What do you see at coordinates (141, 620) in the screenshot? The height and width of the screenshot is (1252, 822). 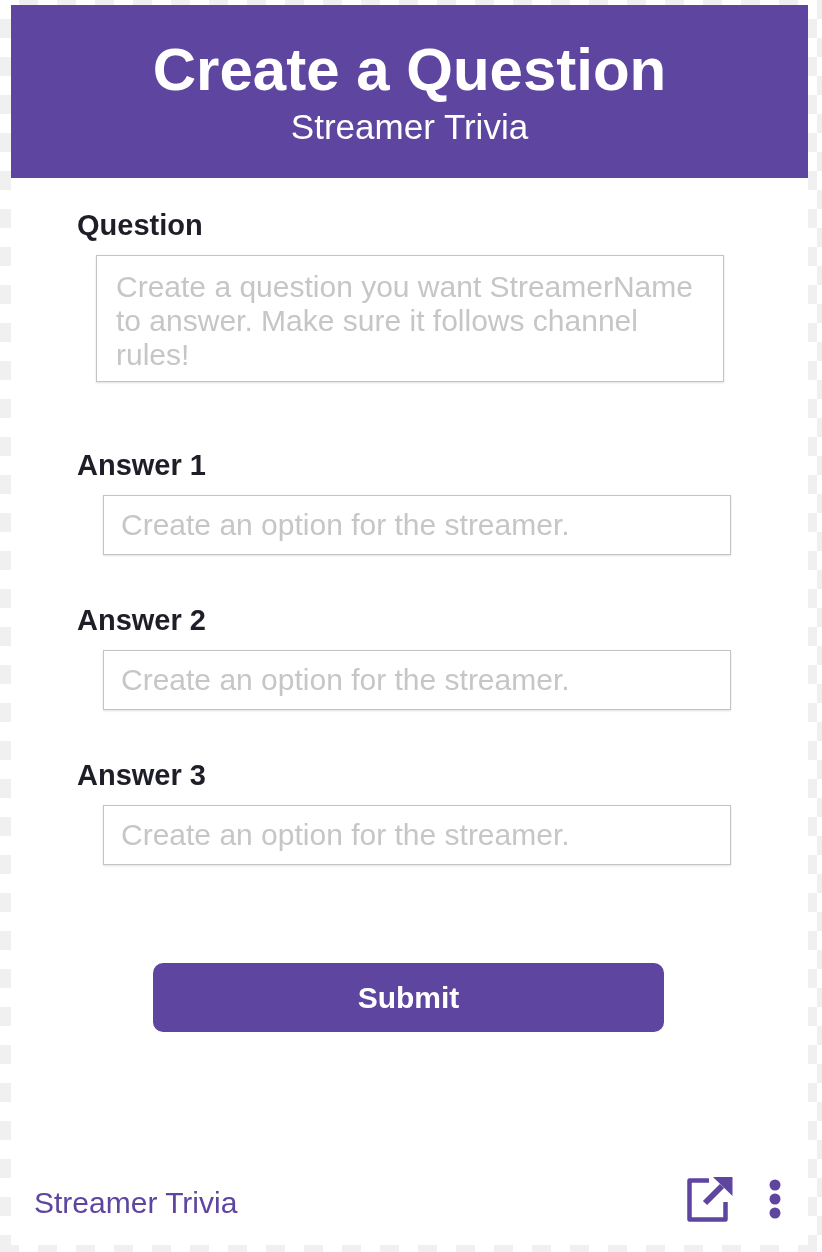 I see `field-label: Answer 2` at bounding box center [141, 620].